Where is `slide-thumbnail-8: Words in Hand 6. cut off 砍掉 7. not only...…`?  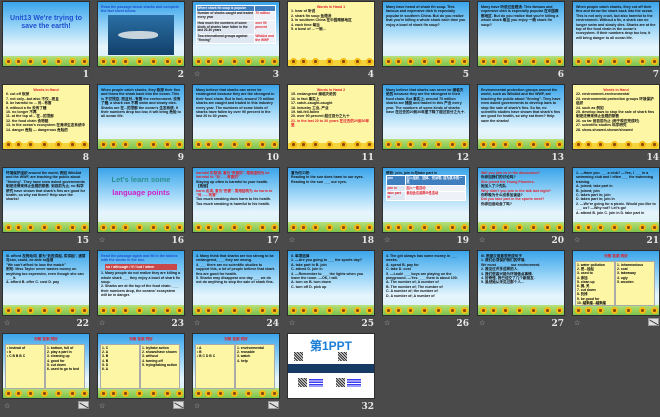
slide-thumbnail-8: Words in Hand 6. cut off 砍掉 7. not only...… is located at coordinates (46, 117).